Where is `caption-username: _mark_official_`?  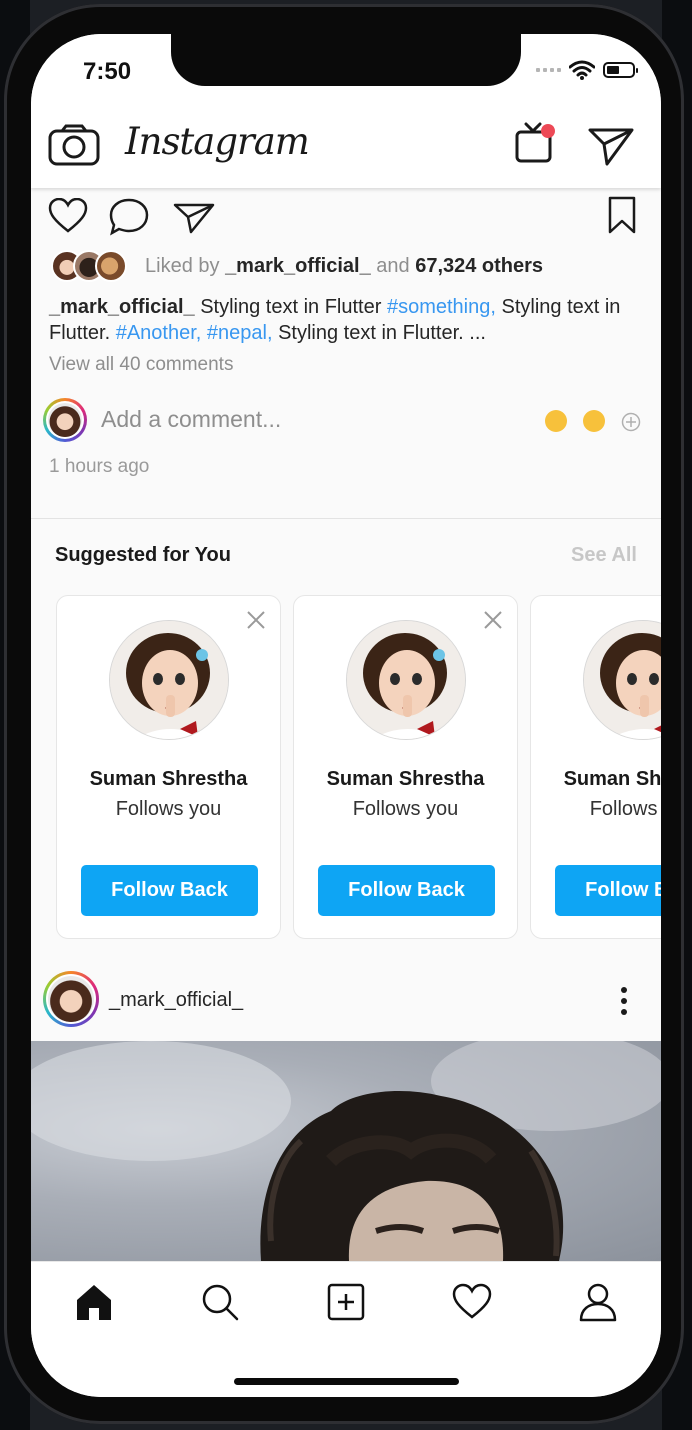 caption-username: _mark_official_ is located at coordinates (122, 307).